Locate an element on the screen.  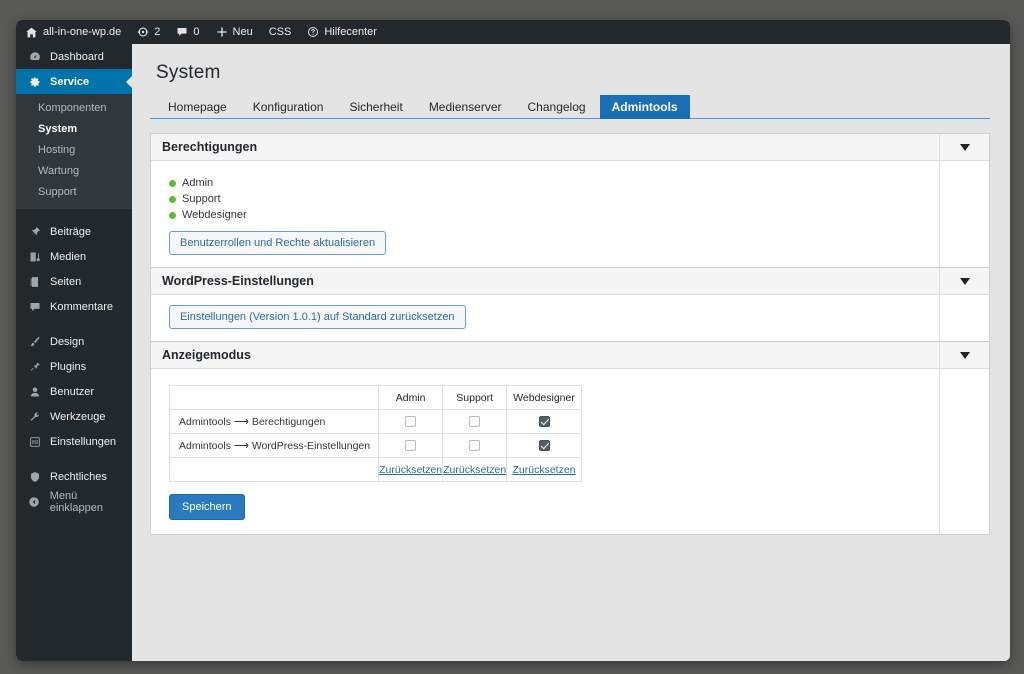
pin-icon is located at coordinates (34, 232).